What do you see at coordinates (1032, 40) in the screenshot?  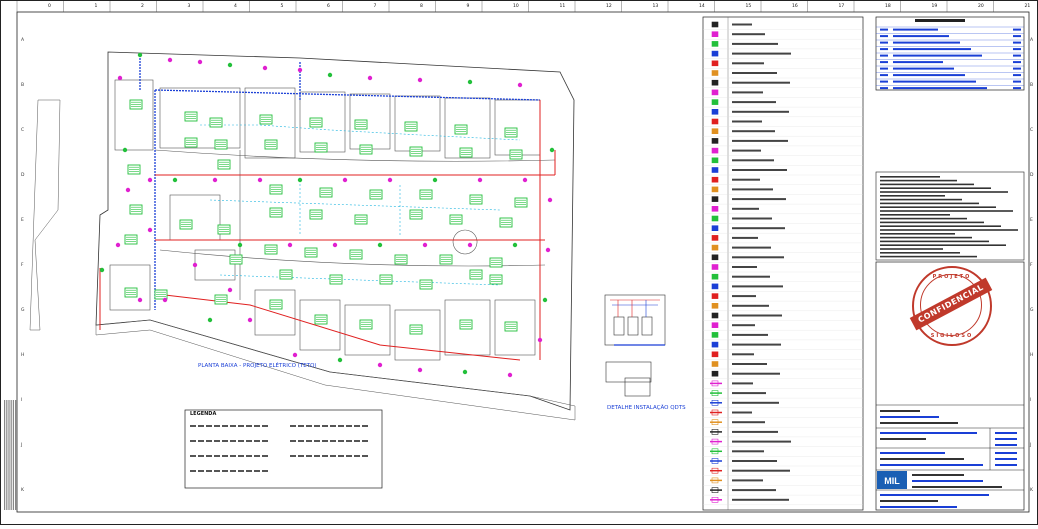 I see `row-letter: A` at bounding box center [1032, 40].